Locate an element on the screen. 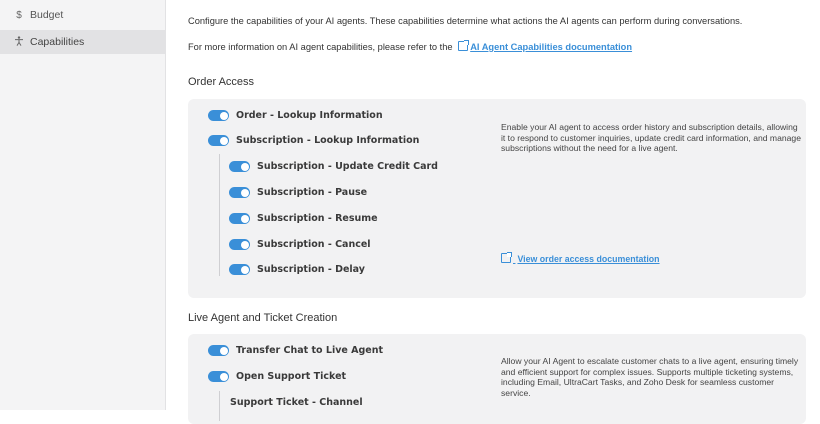  capability-row: Subscription - Pause is located at coordinates (298, 192).